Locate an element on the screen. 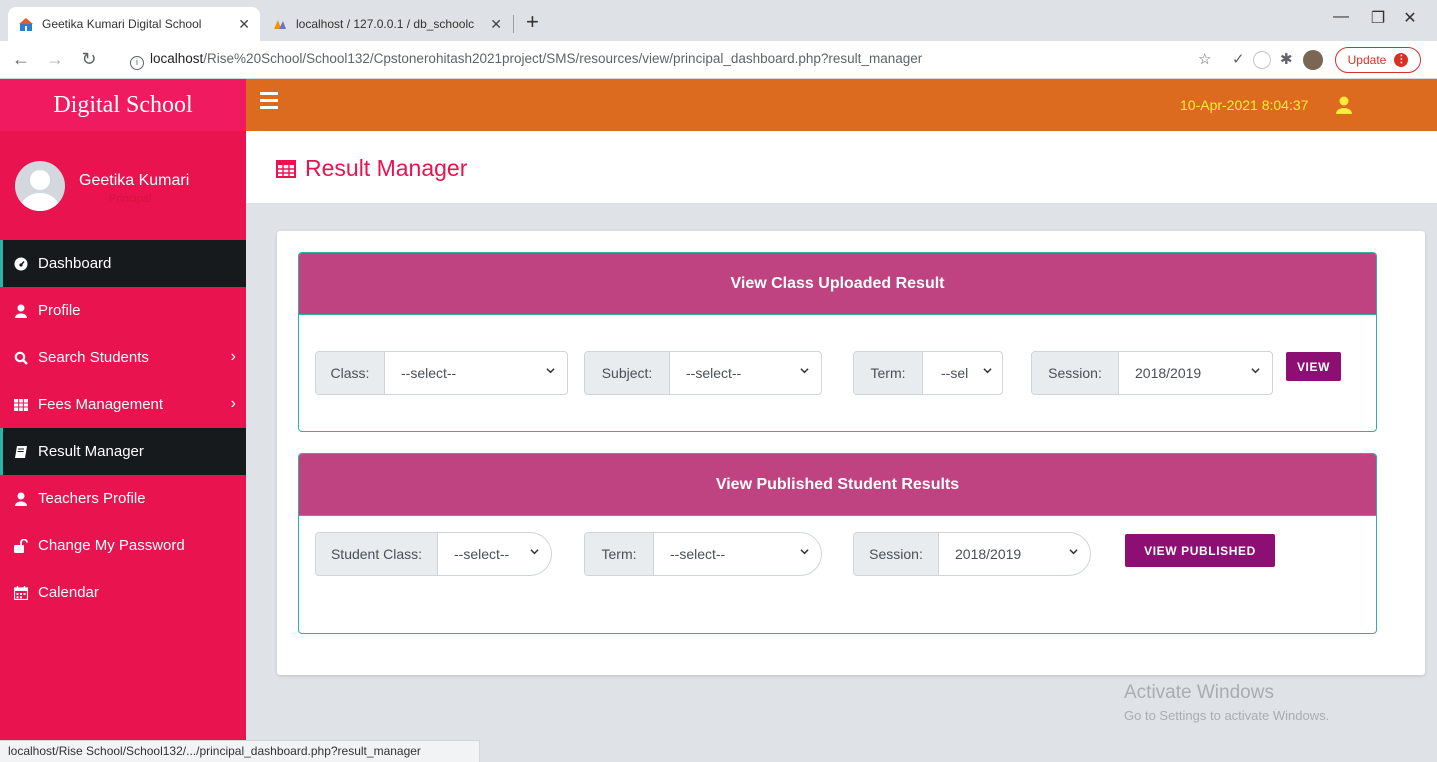  forward-icon: → is located at coordinates (55, 59).